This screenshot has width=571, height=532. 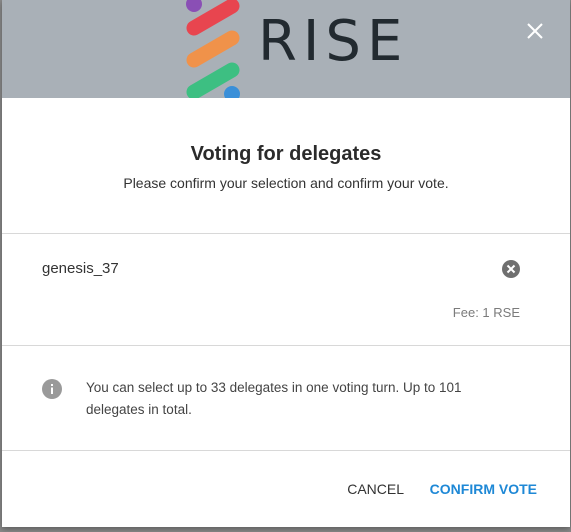 What do you see at coordinates (483, 489) in the screenshot?
I see `confirm-vote-button: CONFIRM VOTE` at bounding box center [483, 489].